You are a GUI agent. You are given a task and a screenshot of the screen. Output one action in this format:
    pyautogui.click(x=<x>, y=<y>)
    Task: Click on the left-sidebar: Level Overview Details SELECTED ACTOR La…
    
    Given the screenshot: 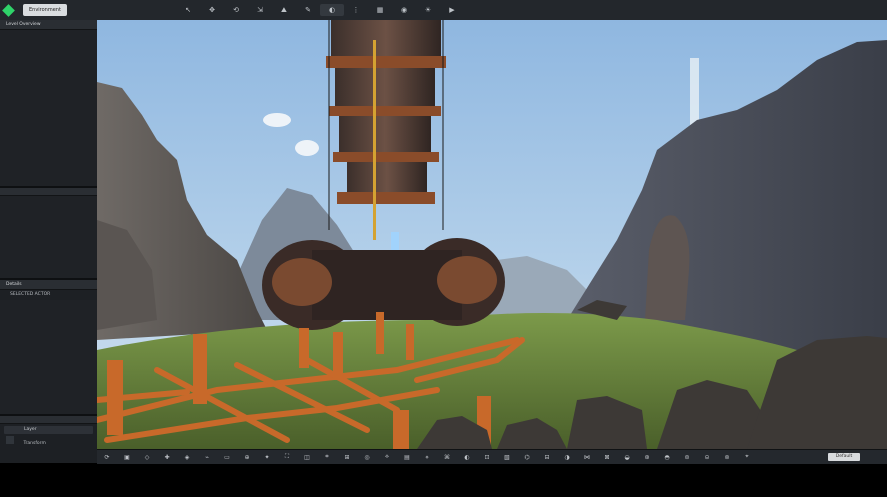 What is the action you would take?
    pyautogui.click(x=49, y=241)
    